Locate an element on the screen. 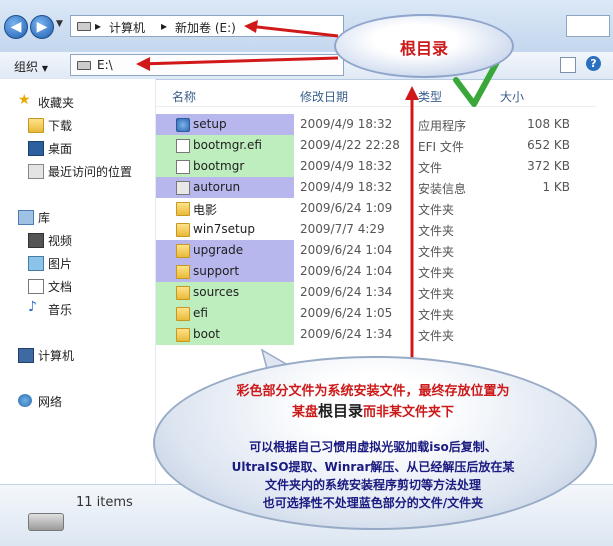  callout-line-3: 可以根据自己习惯用虚拟光驱加载iso后复制、 is located at coordinates (373, 447).